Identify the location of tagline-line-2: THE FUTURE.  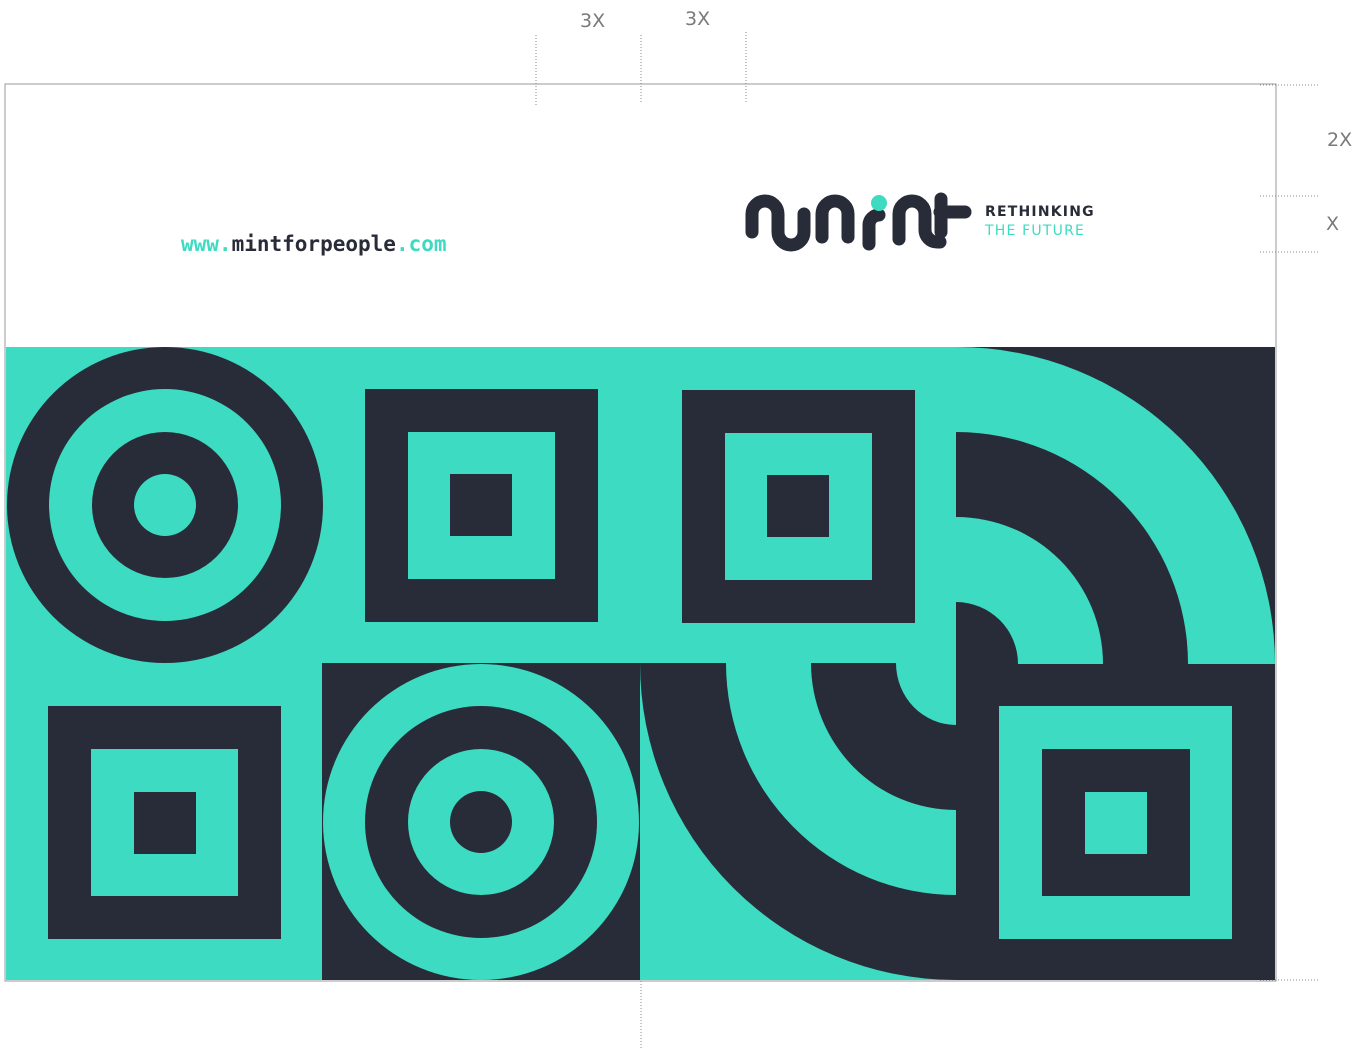
(1035, 231).